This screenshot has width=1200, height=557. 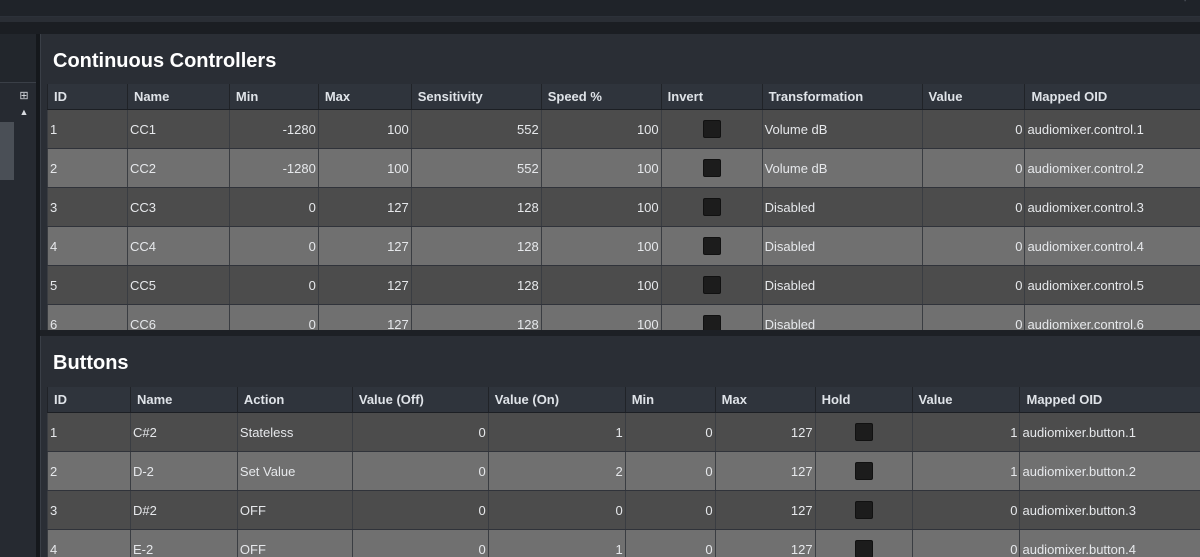 I want to click on button-mapped-oid-cell: audiomixer.button.2, so click(x=1109, y=471).